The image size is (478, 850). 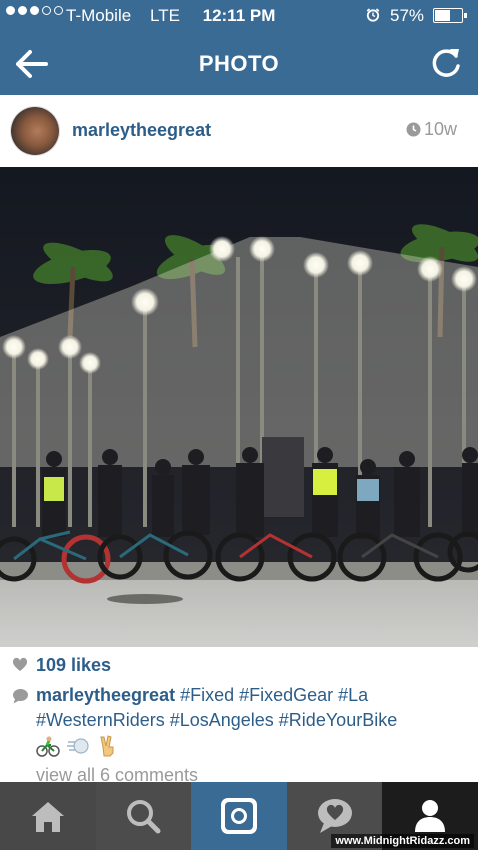 I want to click on clock-icon, so click(x=413, y=129).